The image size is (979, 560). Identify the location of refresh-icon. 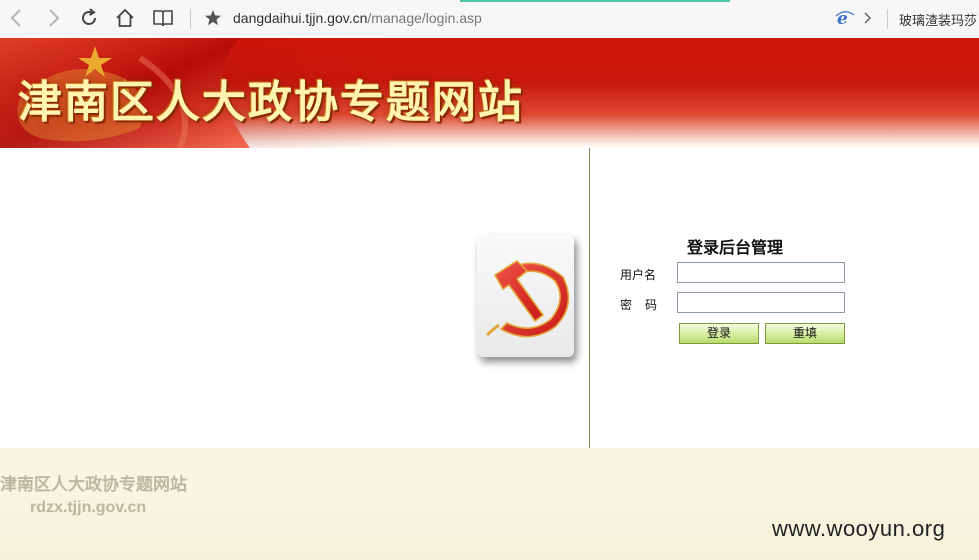
(89, 18).